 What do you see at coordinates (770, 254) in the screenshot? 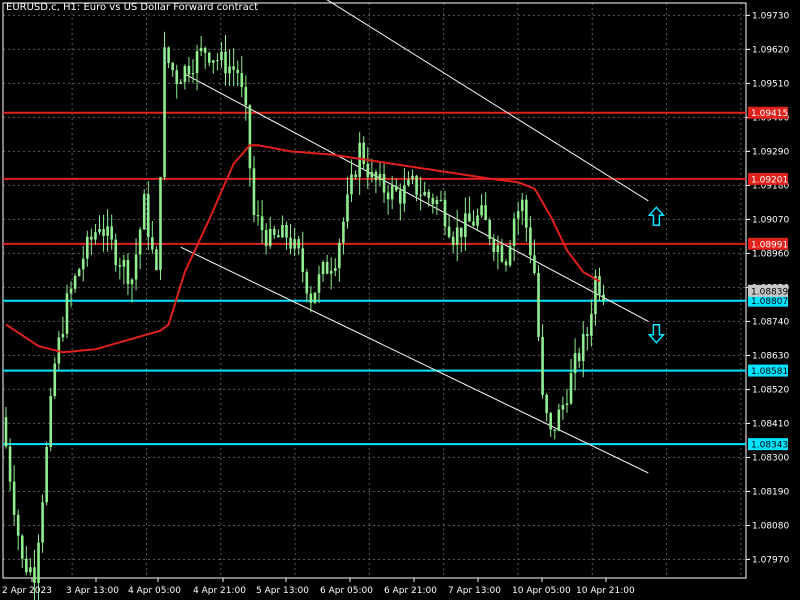
I see `y-tick-label: 1.08960` at bounding box center [770, 254].